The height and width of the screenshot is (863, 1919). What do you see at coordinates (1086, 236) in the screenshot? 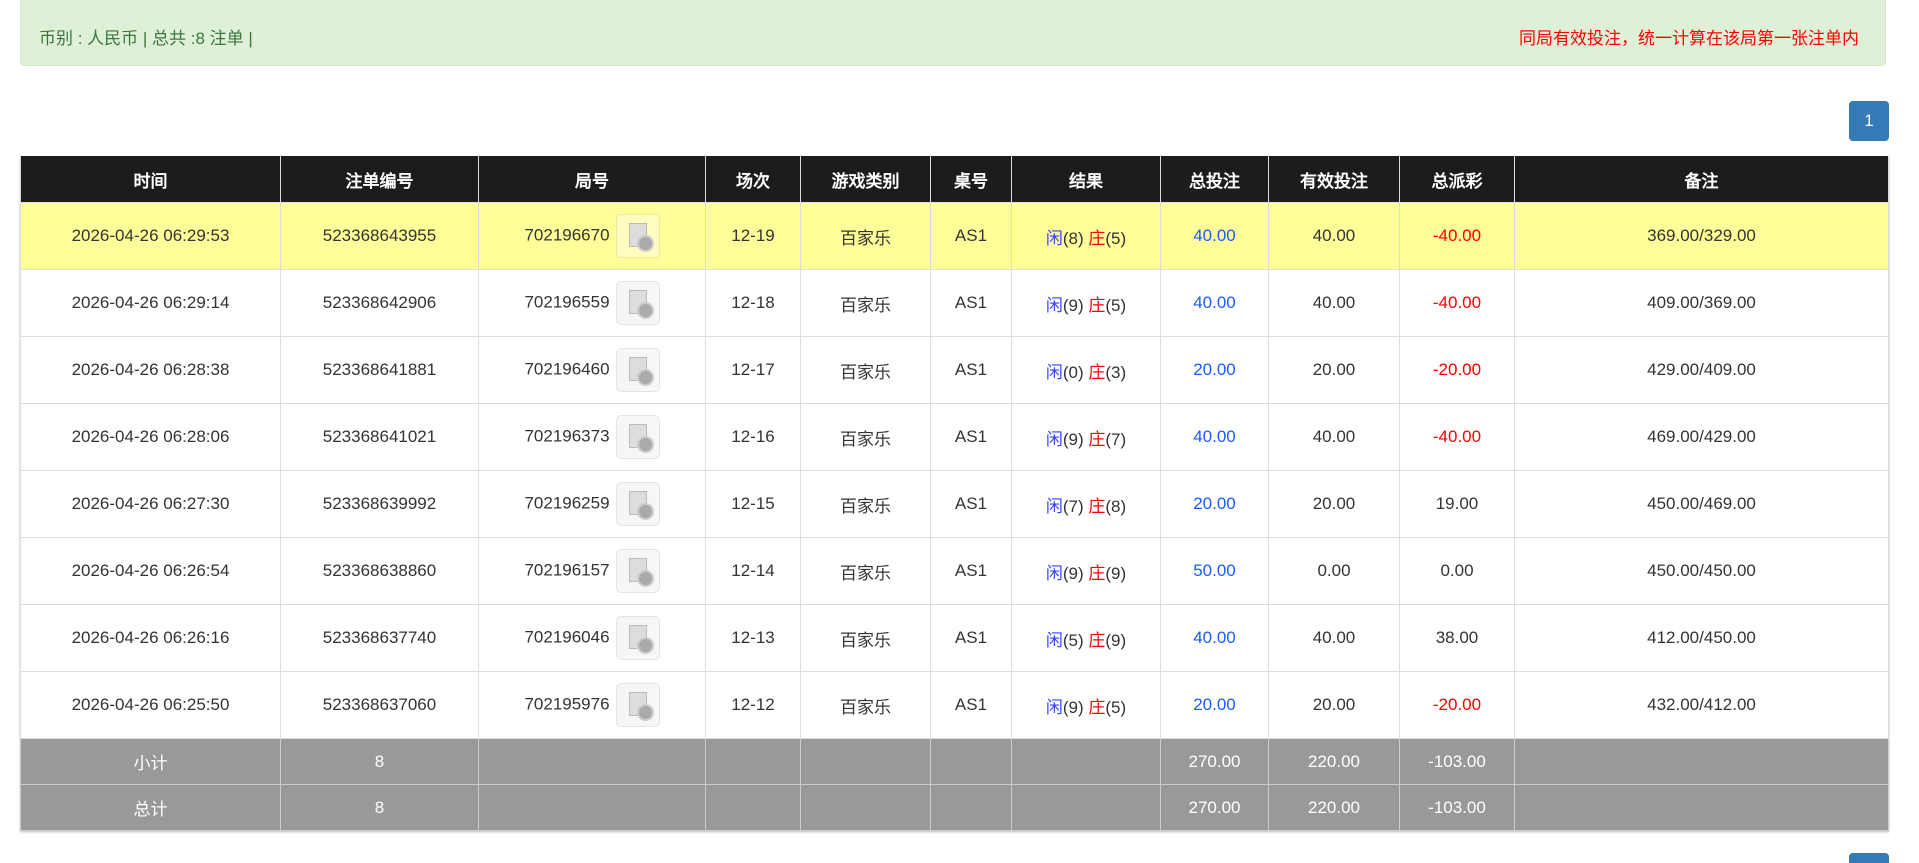
I see `result-cell: 闲(8) 庄(5)` at bounding box center [1086, 236].